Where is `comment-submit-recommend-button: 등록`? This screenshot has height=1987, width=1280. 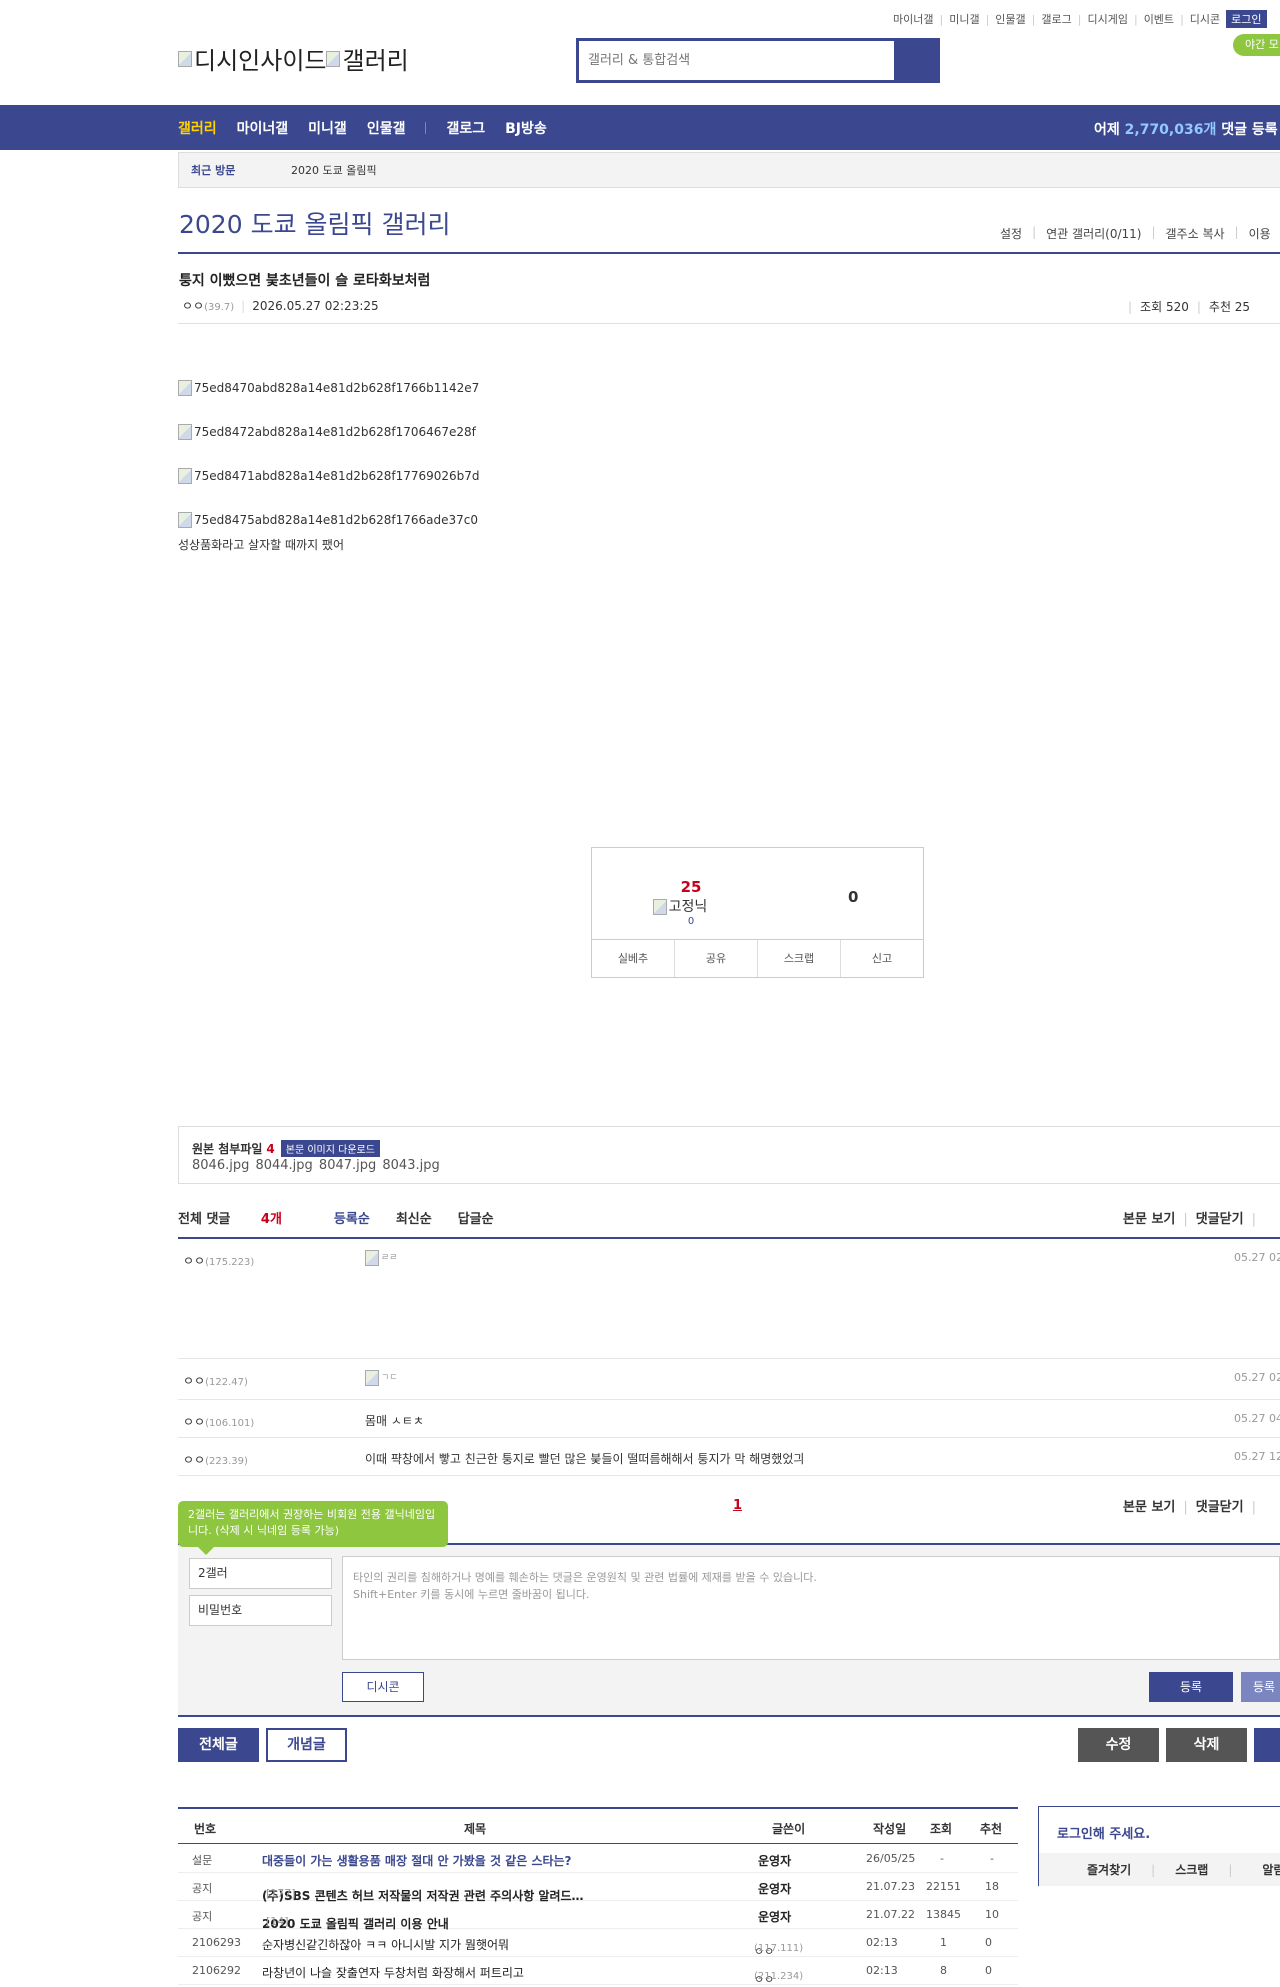 comment-submit-recommend-button: 등록 is located at coordinates (1260, 1687).